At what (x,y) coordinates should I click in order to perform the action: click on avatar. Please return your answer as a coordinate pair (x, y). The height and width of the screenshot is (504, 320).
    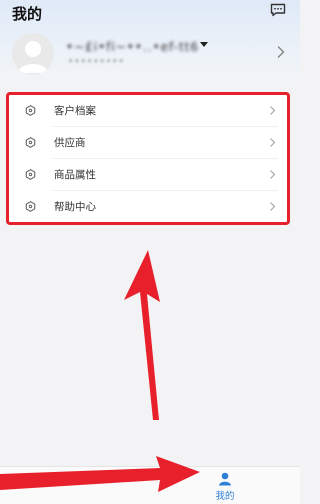
    Looking at the image, I should click on (33, 54).